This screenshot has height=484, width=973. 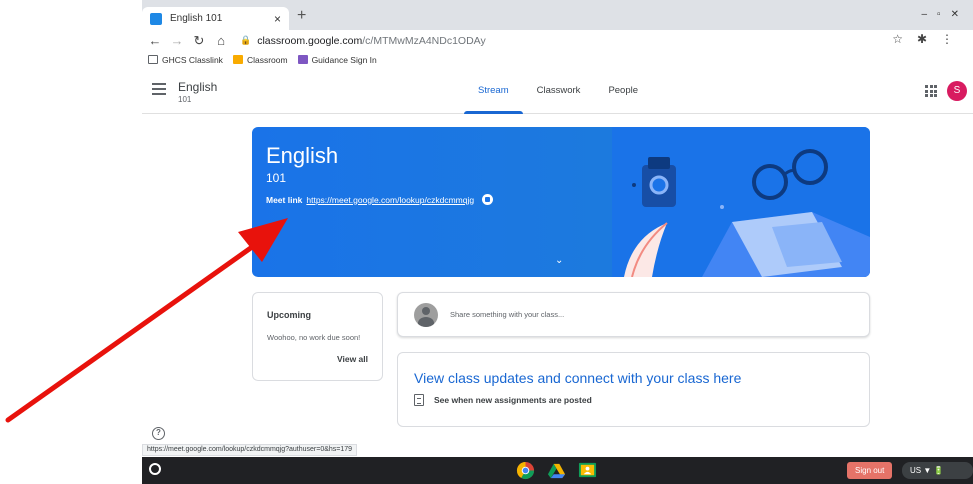 I want to click on home-icon: ⌂, so click(x=221, y=40).